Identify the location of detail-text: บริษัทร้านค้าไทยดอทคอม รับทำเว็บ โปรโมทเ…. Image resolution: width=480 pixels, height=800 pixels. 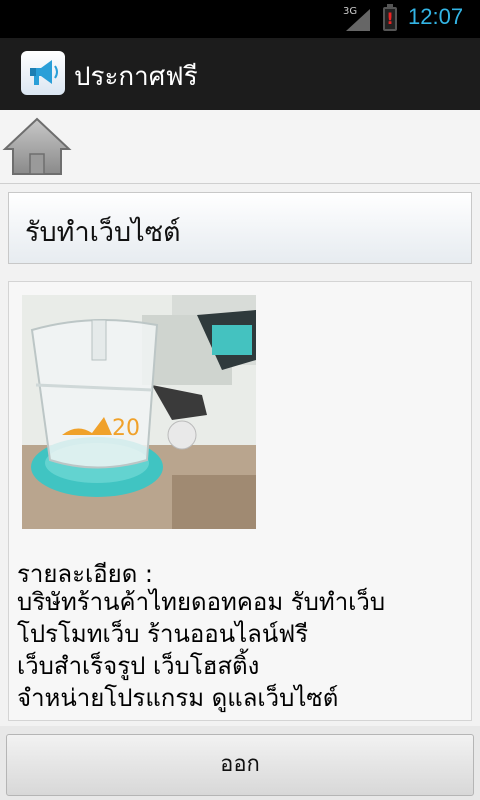
(201, 650).